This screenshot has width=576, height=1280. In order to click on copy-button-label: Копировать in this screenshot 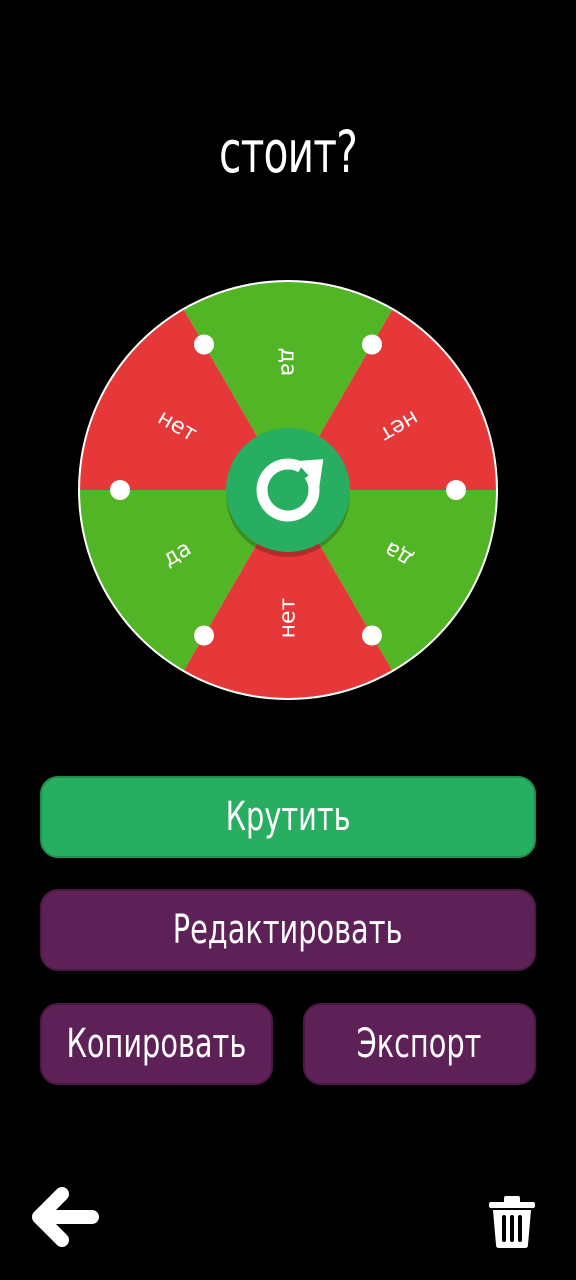, I will do `click(156, 1044)`.